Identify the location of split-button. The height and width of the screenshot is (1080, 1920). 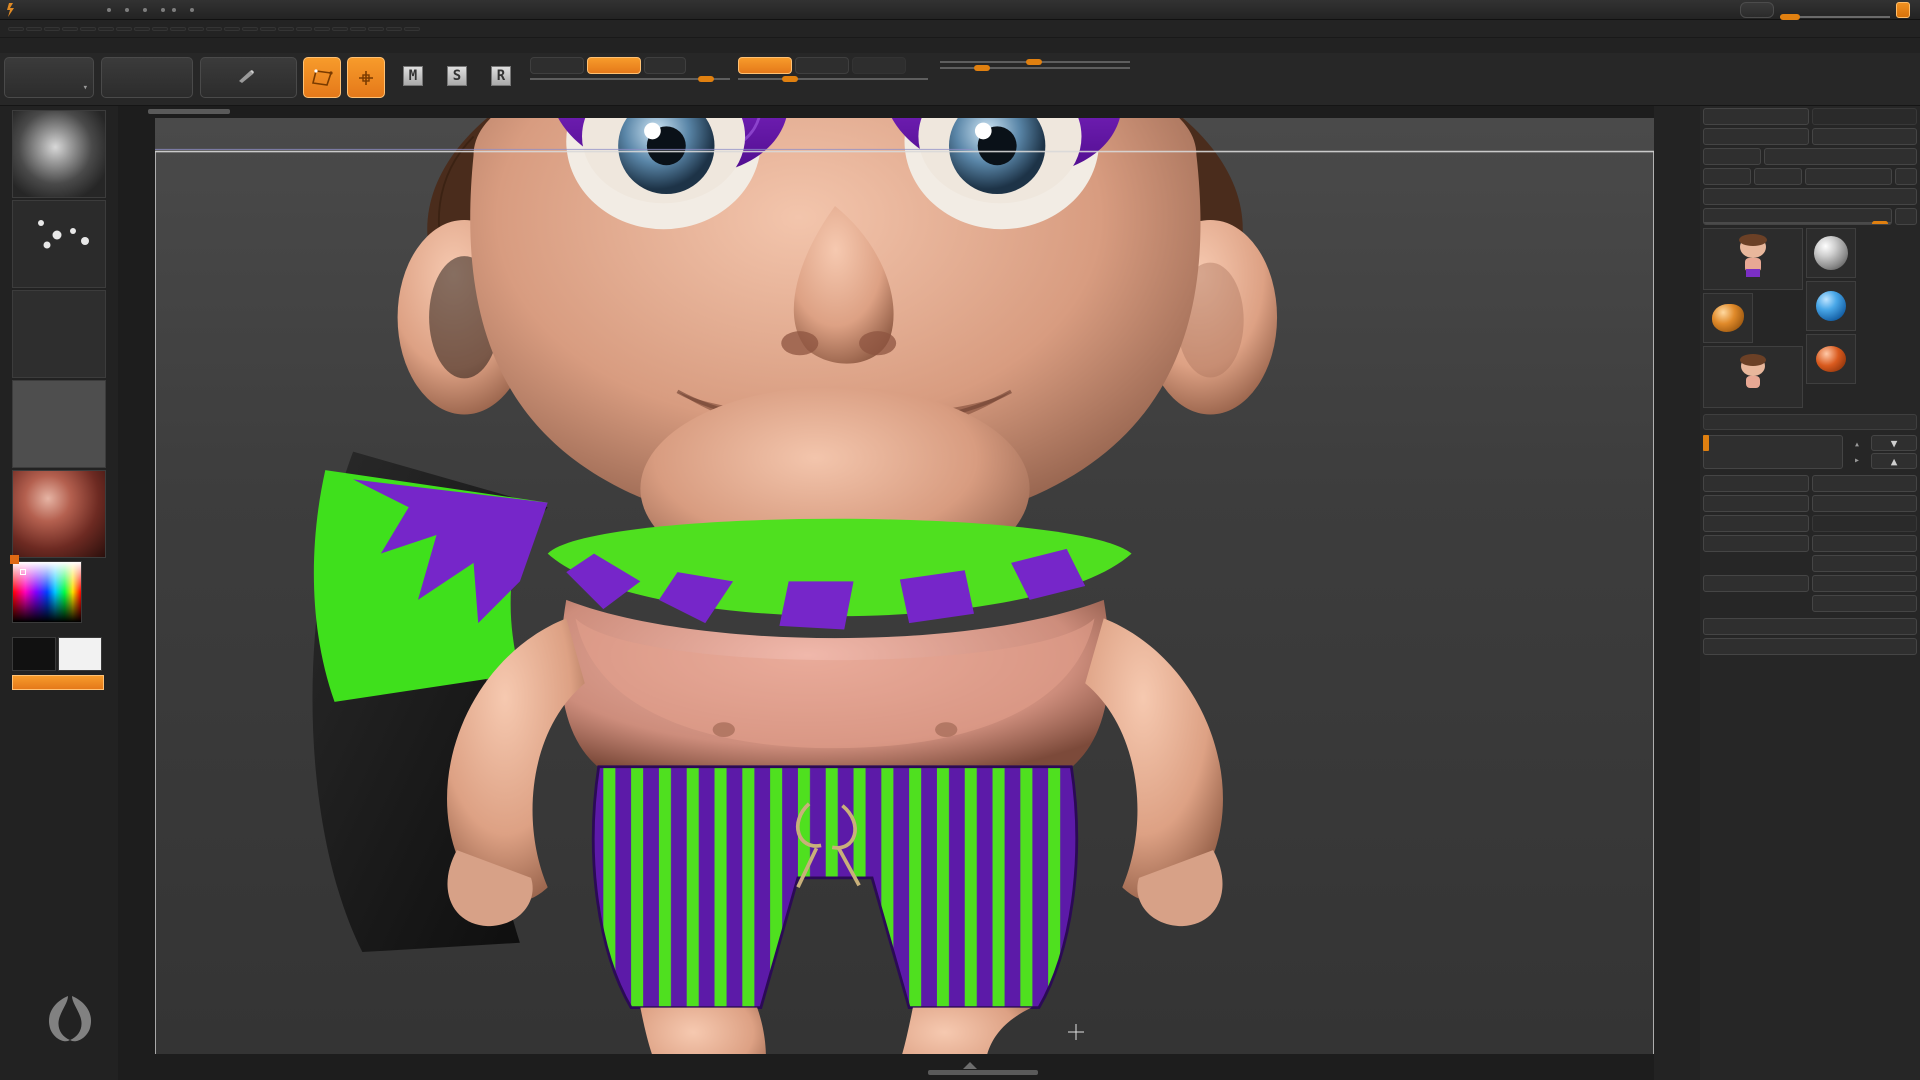
(1810, 626).